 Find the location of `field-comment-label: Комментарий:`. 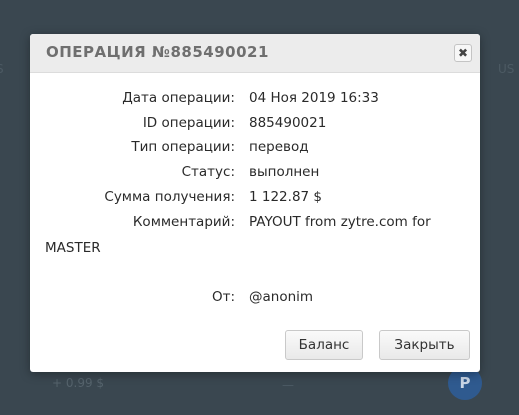

field-comment-label: Комментарий: is located at coordinates (183, 222).